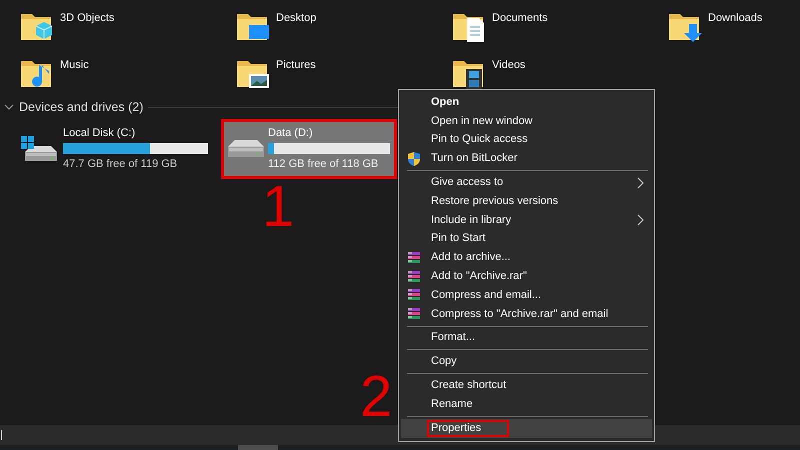  What do you see at coordinates (520, 17) in the screenshot?
I see `folder-name: Documents` at bounding box center [520, 17].